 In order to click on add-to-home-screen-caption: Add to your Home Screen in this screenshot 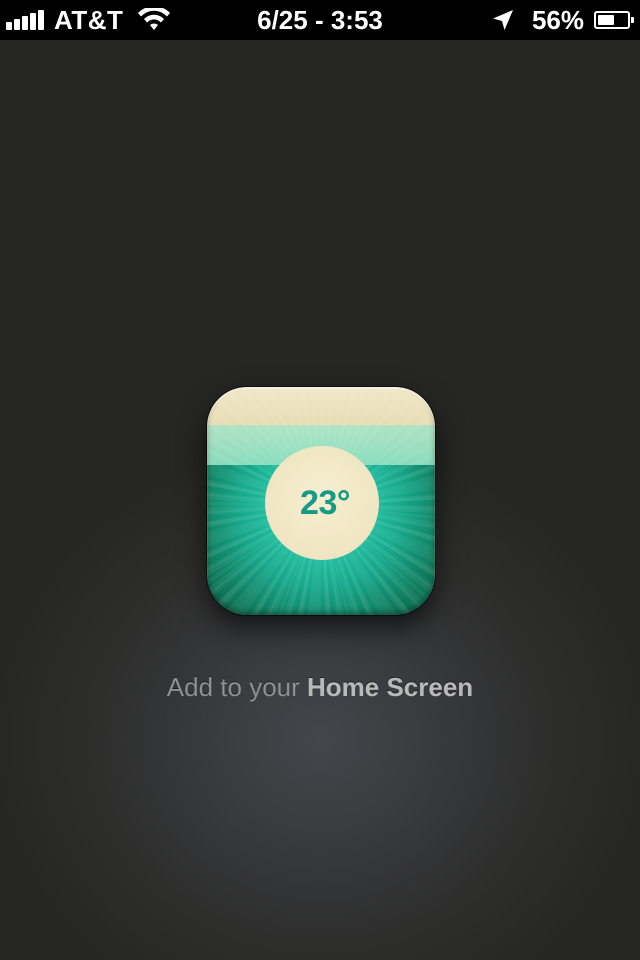, I will do `click(320, 687)`.